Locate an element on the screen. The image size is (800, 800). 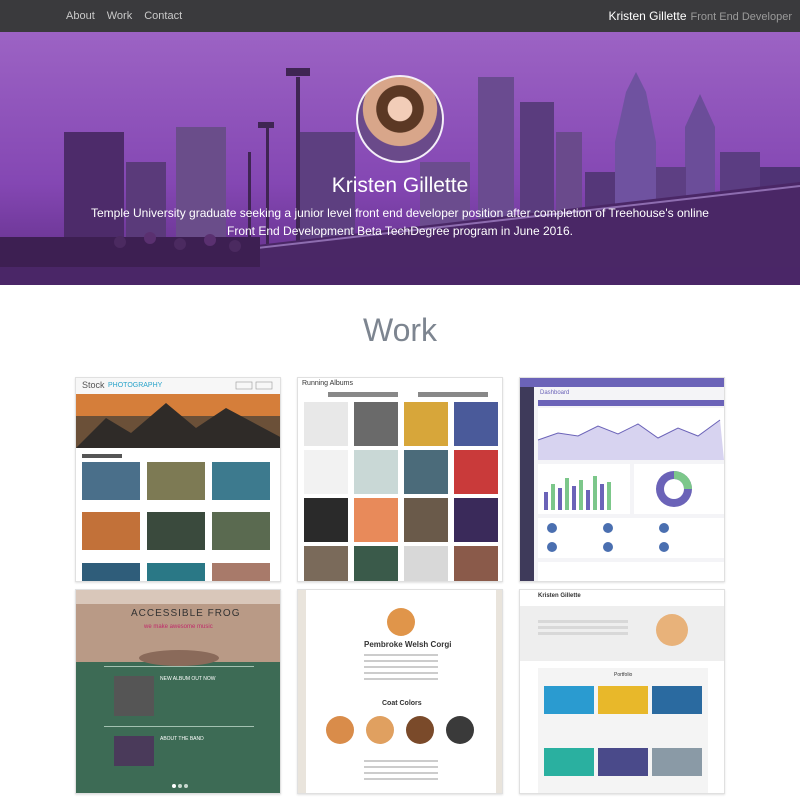
hero-name: Kristen Gillette is located at coordinates (400, 185).